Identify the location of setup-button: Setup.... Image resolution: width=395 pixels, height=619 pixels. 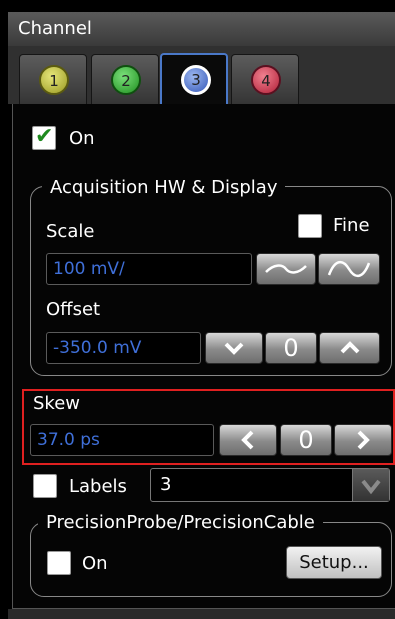
(334, 562).